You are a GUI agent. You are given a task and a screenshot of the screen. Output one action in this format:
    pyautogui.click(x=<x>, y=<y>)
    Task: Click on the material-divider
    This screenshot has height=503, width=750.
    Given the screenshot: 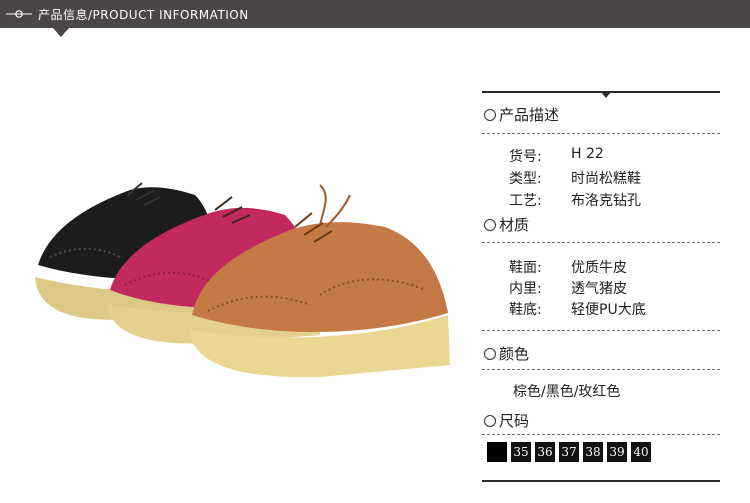 What is the action you would take?
    pyautogui.click(x=601, y=242)
    